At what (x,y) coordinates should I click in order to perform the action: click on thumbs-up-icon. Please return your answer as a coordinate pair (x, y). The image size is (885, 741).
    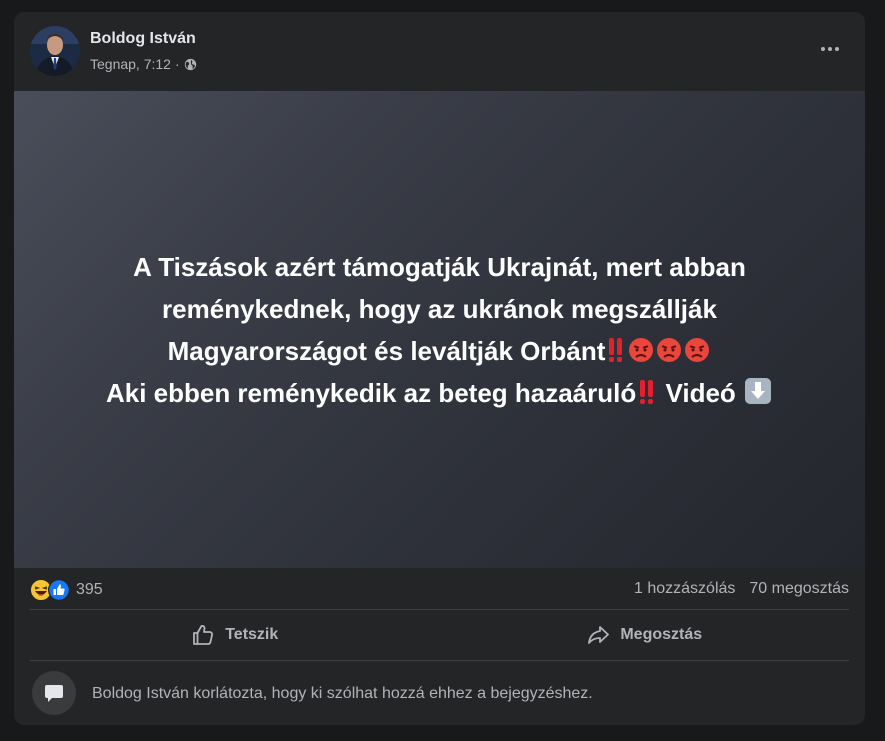
    Looking at the image, I should click on (203, 634).